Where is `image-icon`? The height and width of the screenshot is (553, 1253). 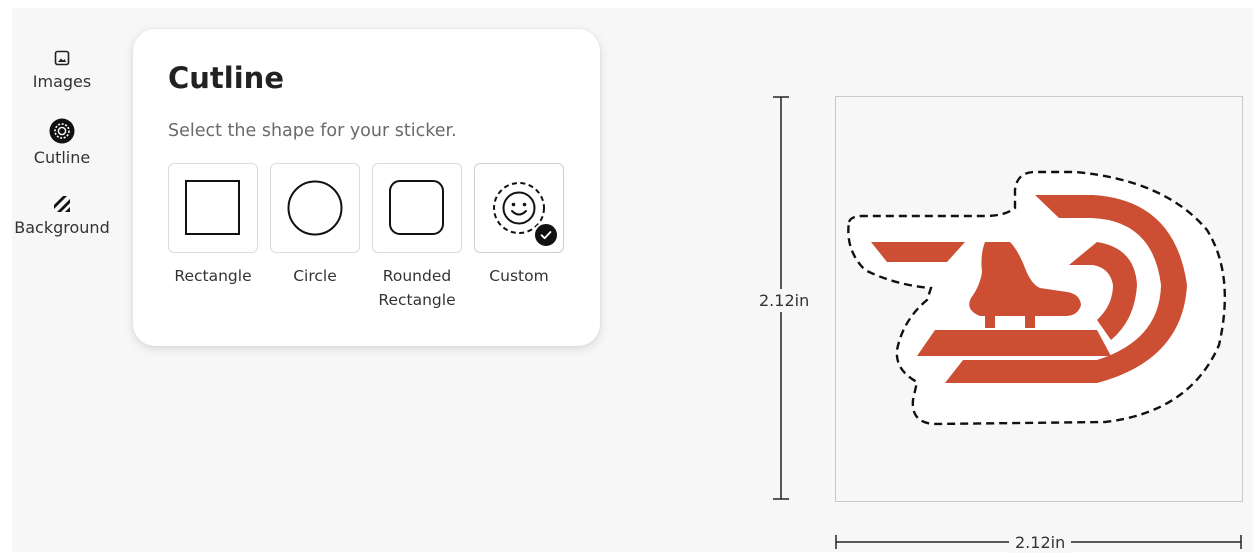
image-icon is located at coordinates (62, 58).